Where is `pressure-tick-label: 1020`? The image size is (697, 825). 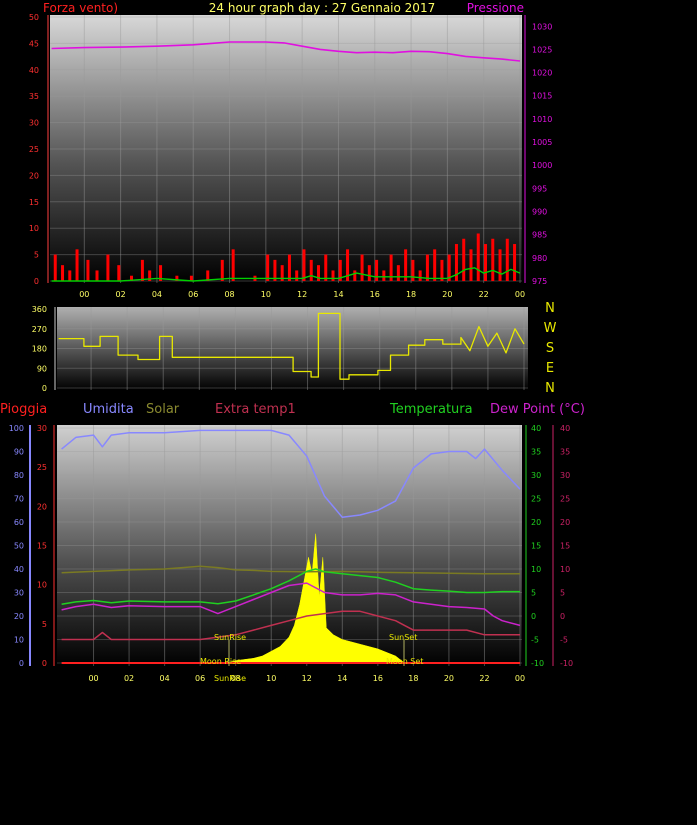
pressure-tick-label: 1020 is located at coordinates (542, 73).